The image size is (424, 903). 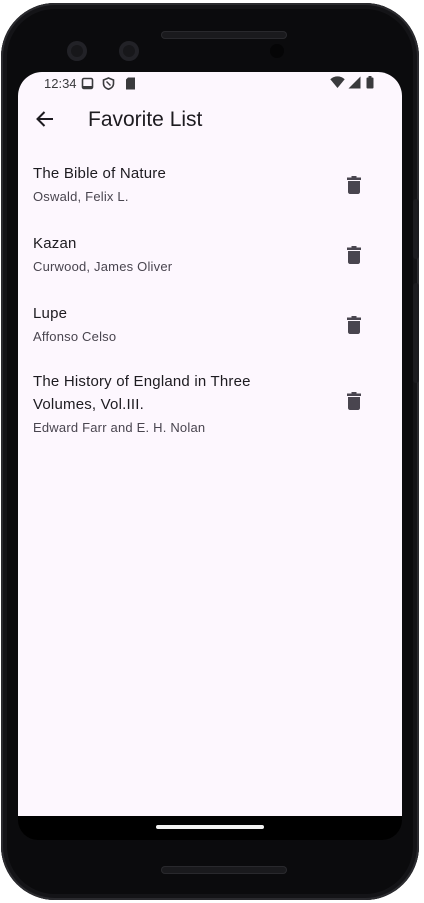 What do you see at coordinates (277, 51) in the screenshot?
I see `proximity-sensor` at bounding box center [277, 51].